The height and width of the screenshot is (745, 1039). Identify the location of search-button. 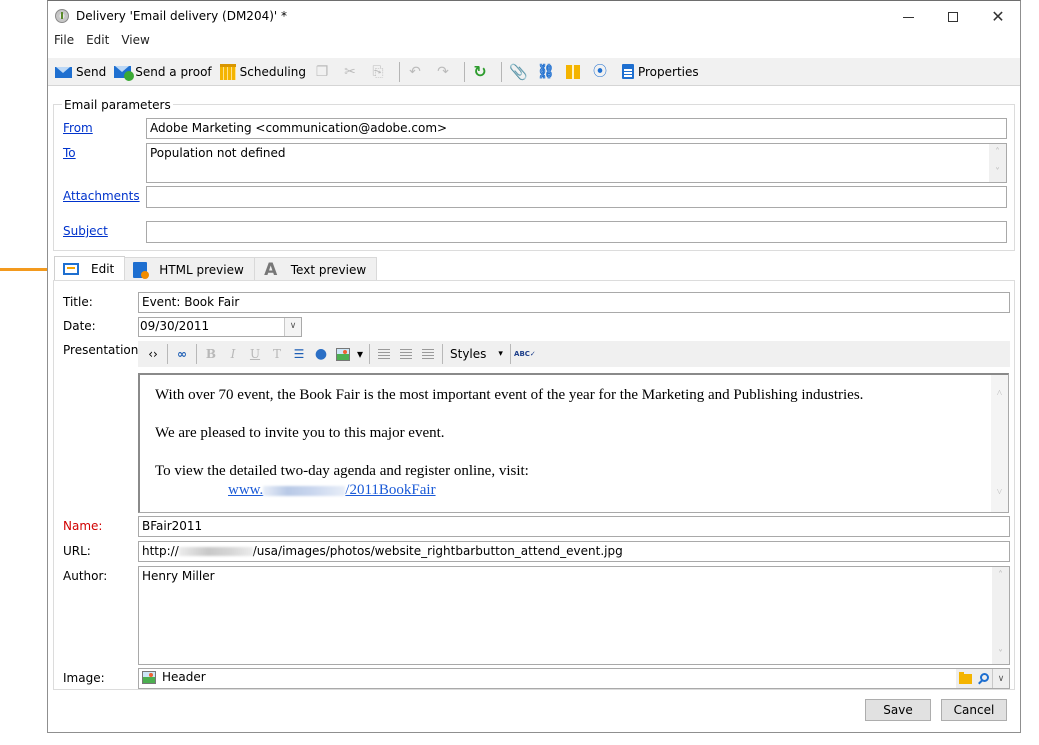
(983, 679).